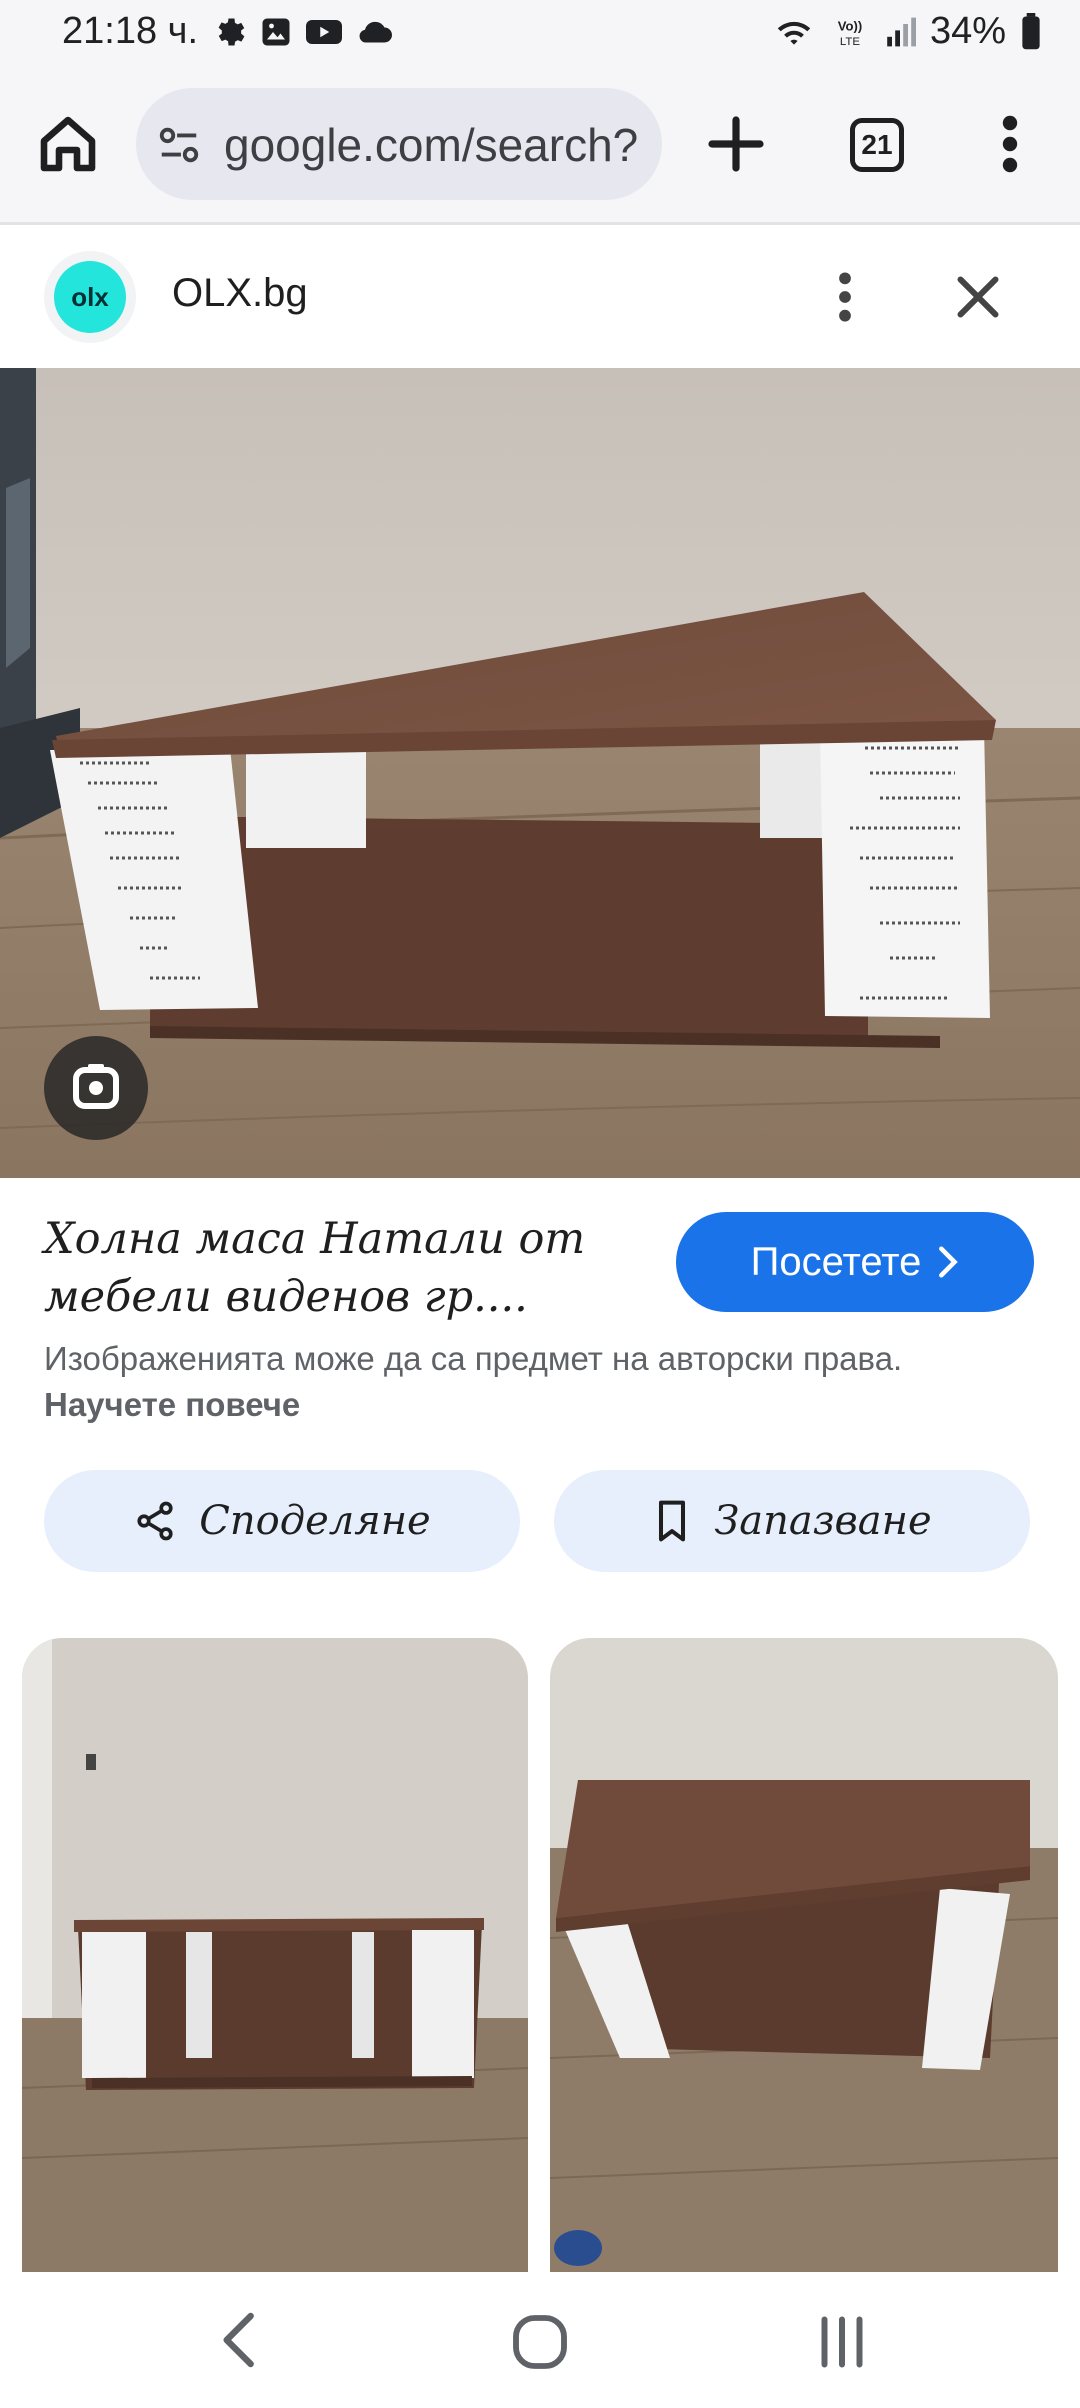 This screenshot has width=1080, height=2408. I want to click on volte-icon: Vo)) LTE, so click(850, 33).